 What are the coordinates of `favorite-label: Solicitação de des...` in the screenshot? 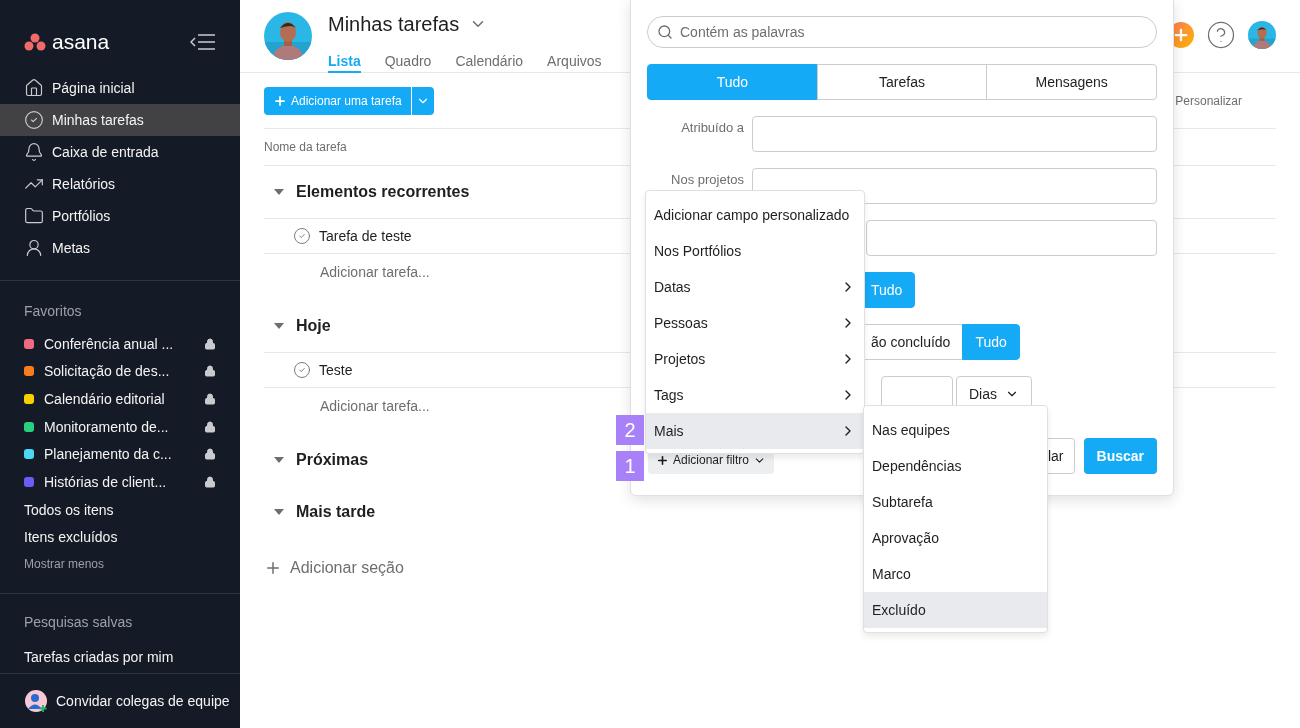 It's located at (107, 371).